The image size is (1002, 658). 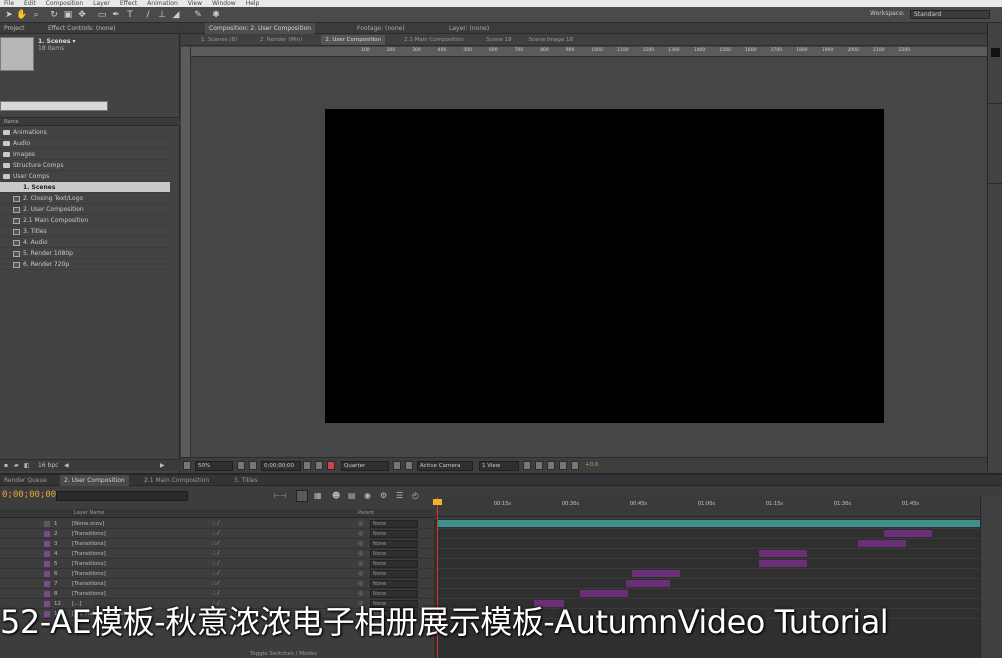 I want to click on new-comp-icon: ◧, so click(x=27, y=466).